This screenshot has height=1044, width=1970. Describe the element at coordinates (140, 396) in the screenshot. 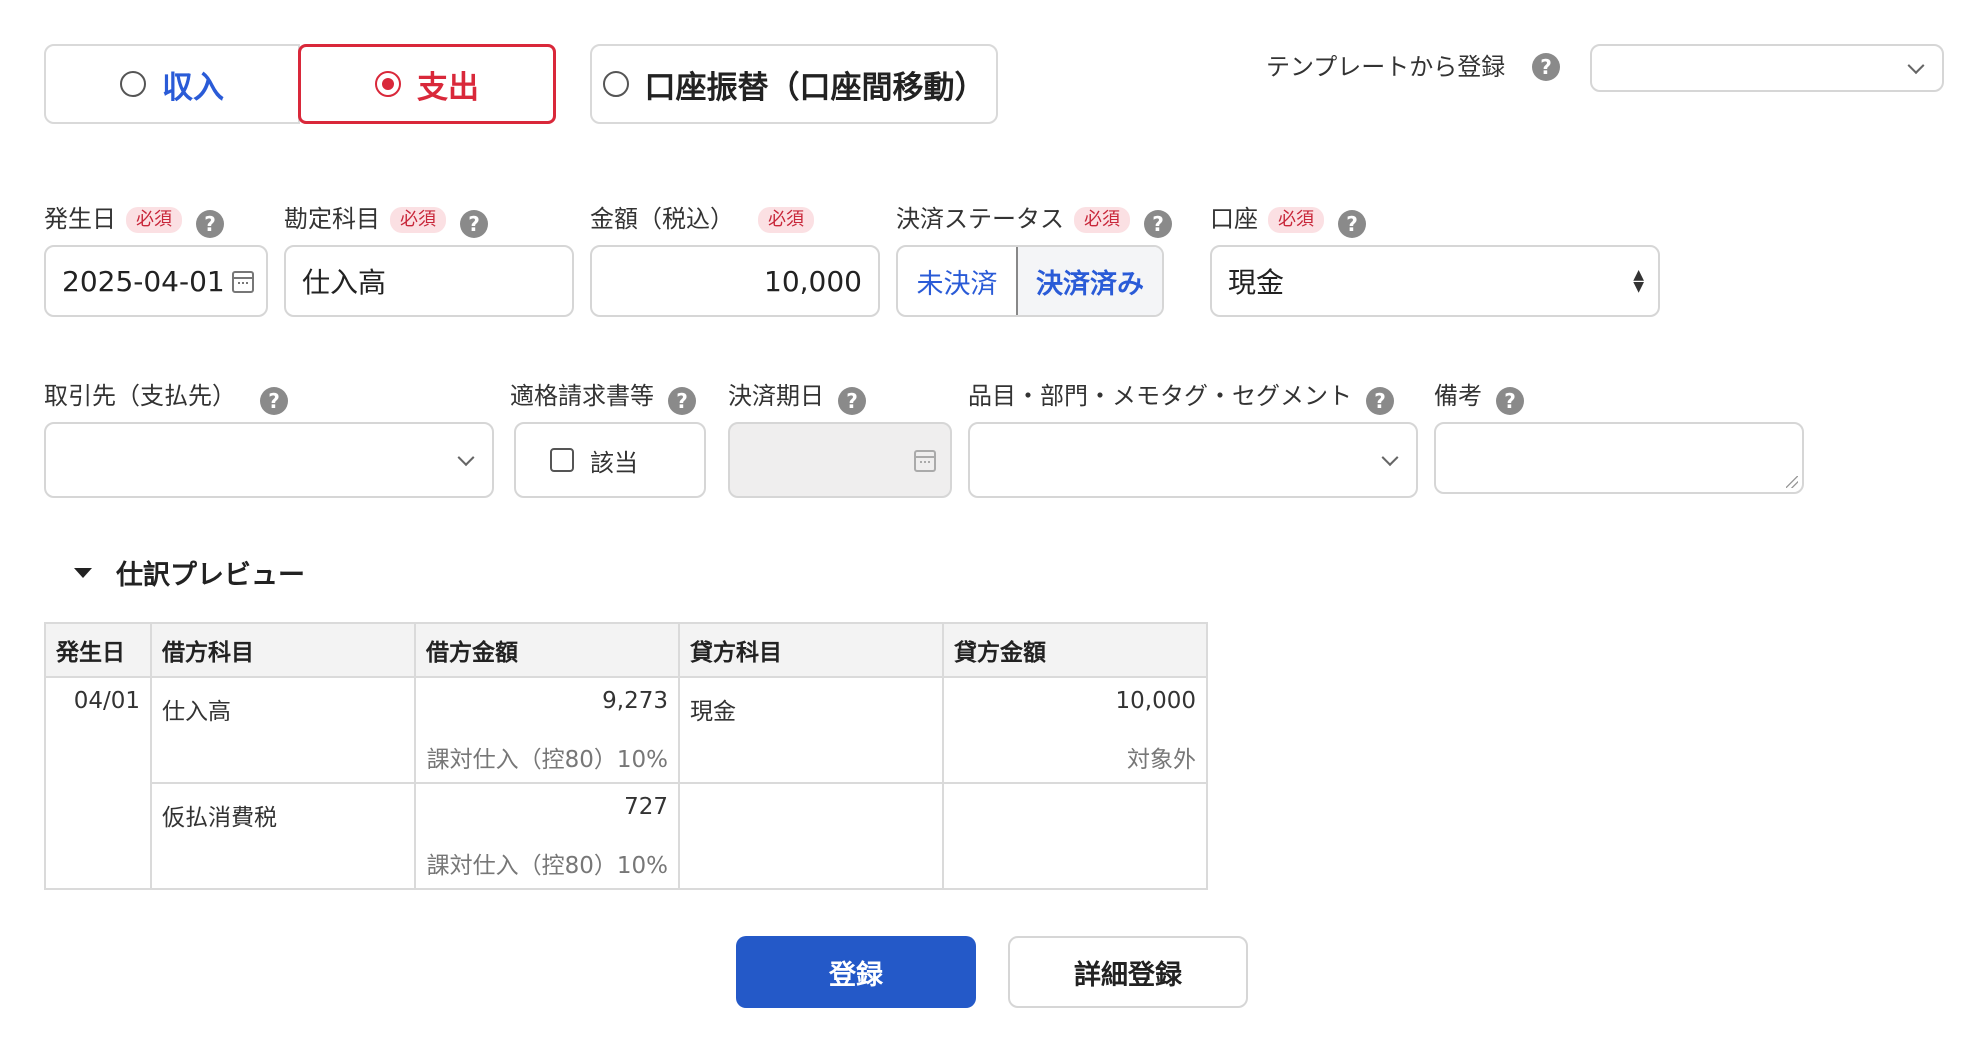

I see `partner-label: 取引先（支払先）` at that location.